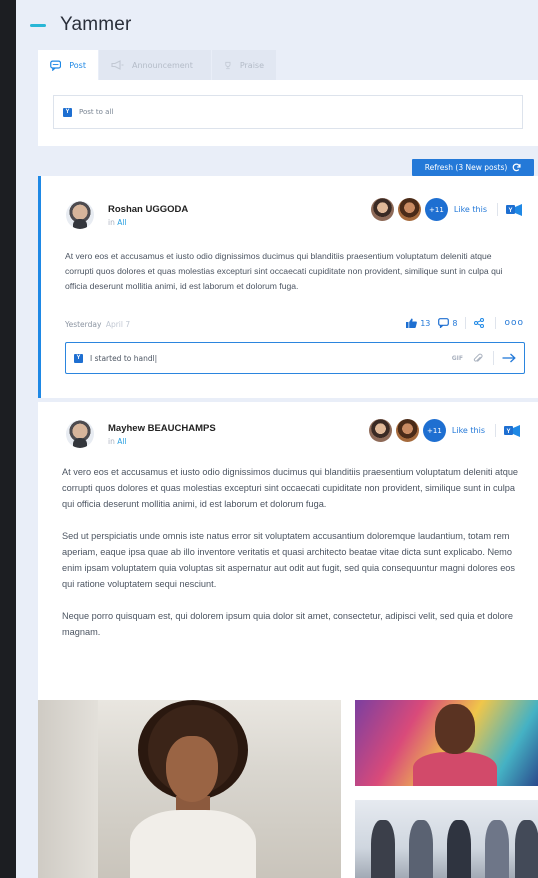  I want to click on megaphone-icon, so click(117, 65).